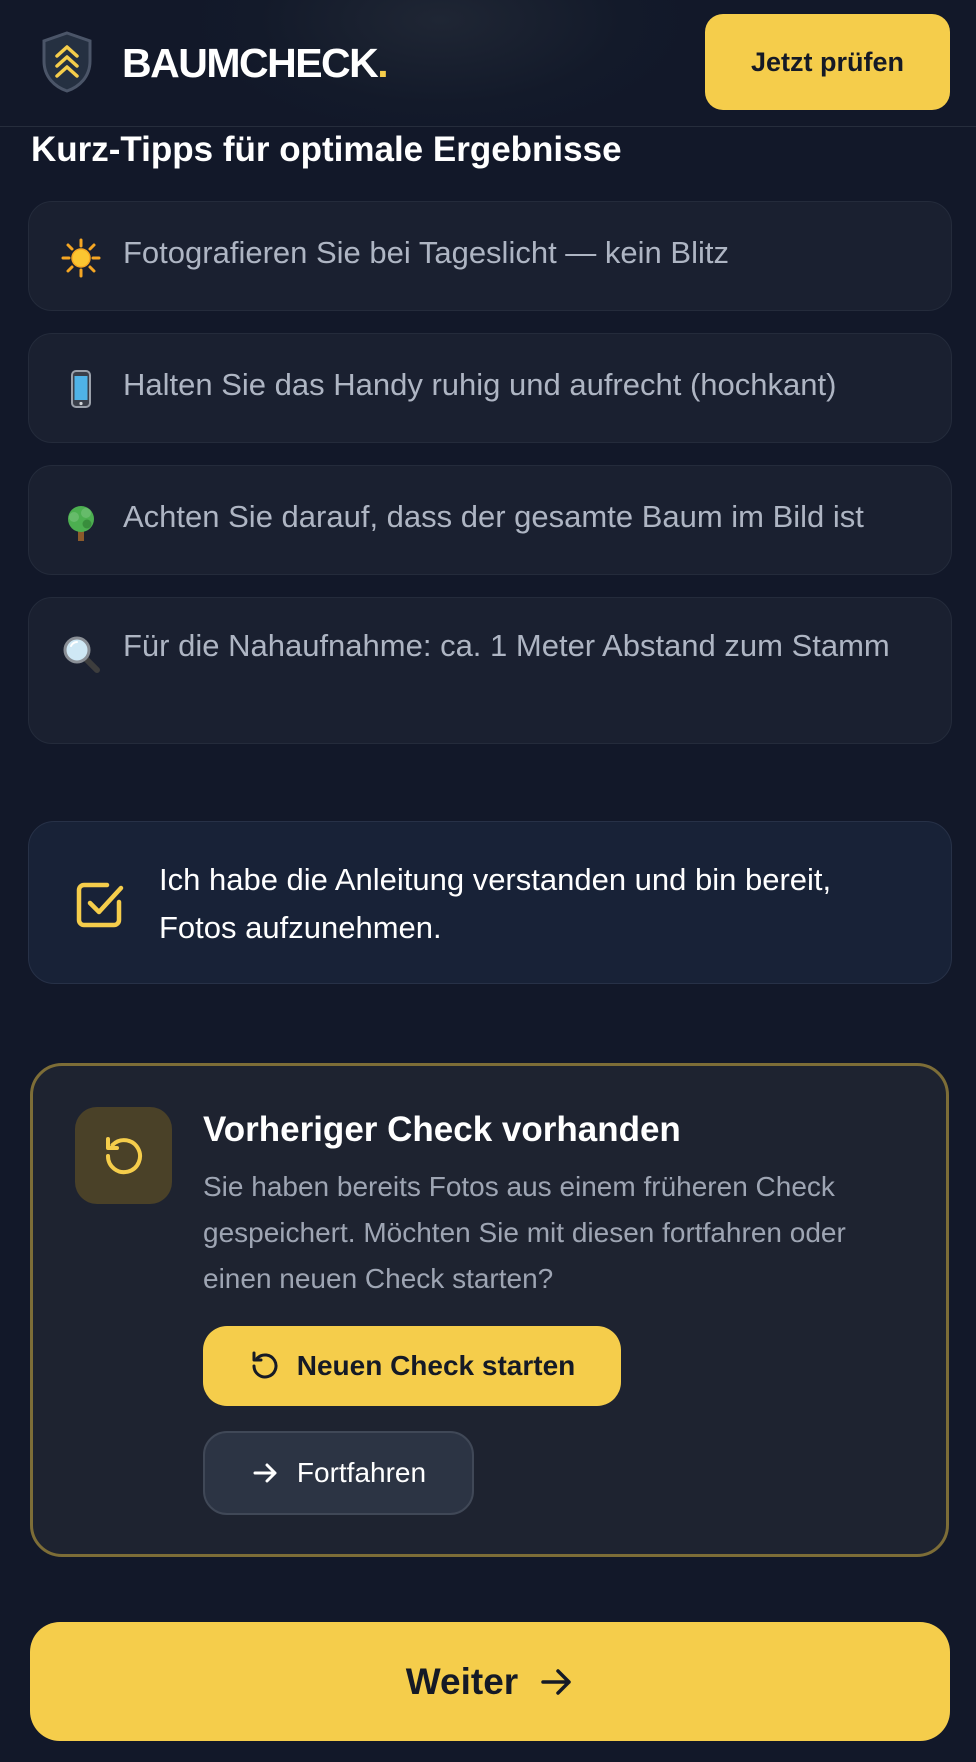 This screenshot has width=976, height=1762. I want to click on start-new-check-button: Neuen Check starten, so click(412, 1366).